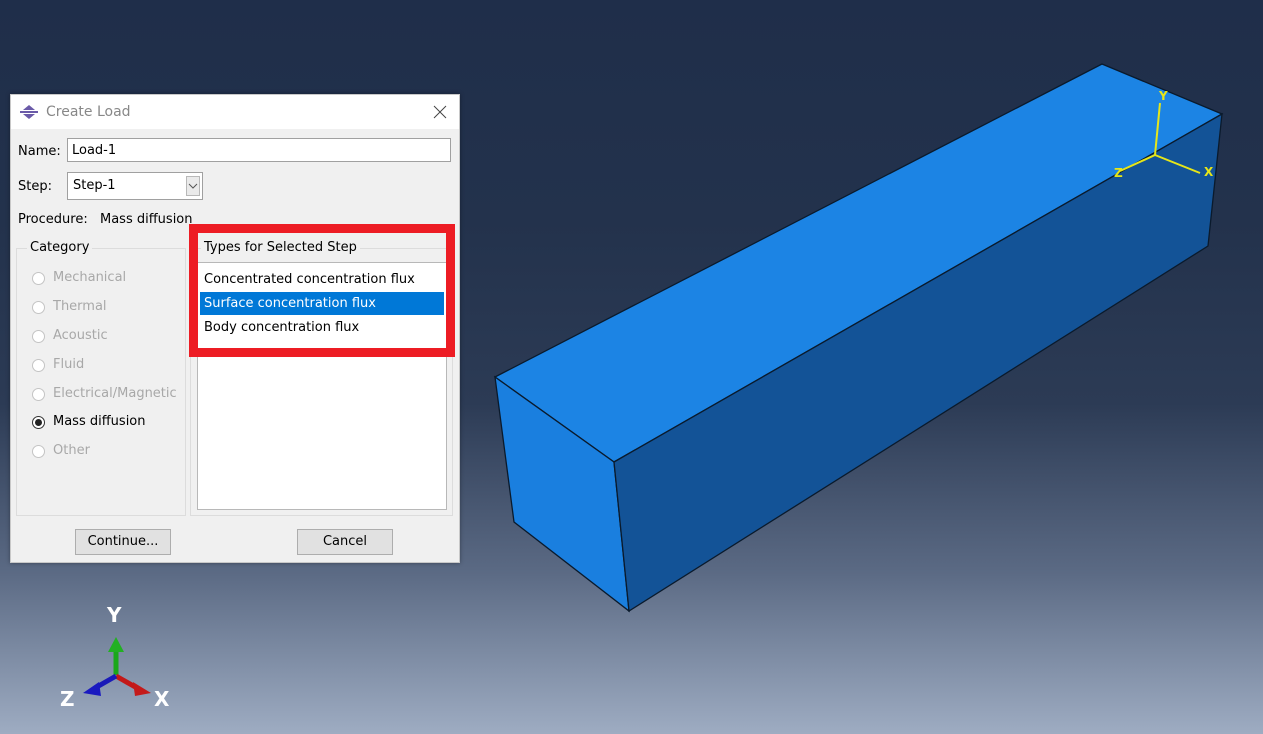 This screenshot has height=734, width=1263. What do you see at coordinates (115, 393) in the screenshot?
I see `radio-label: Electrical/Magnetic` at bounding box center [115, 393].